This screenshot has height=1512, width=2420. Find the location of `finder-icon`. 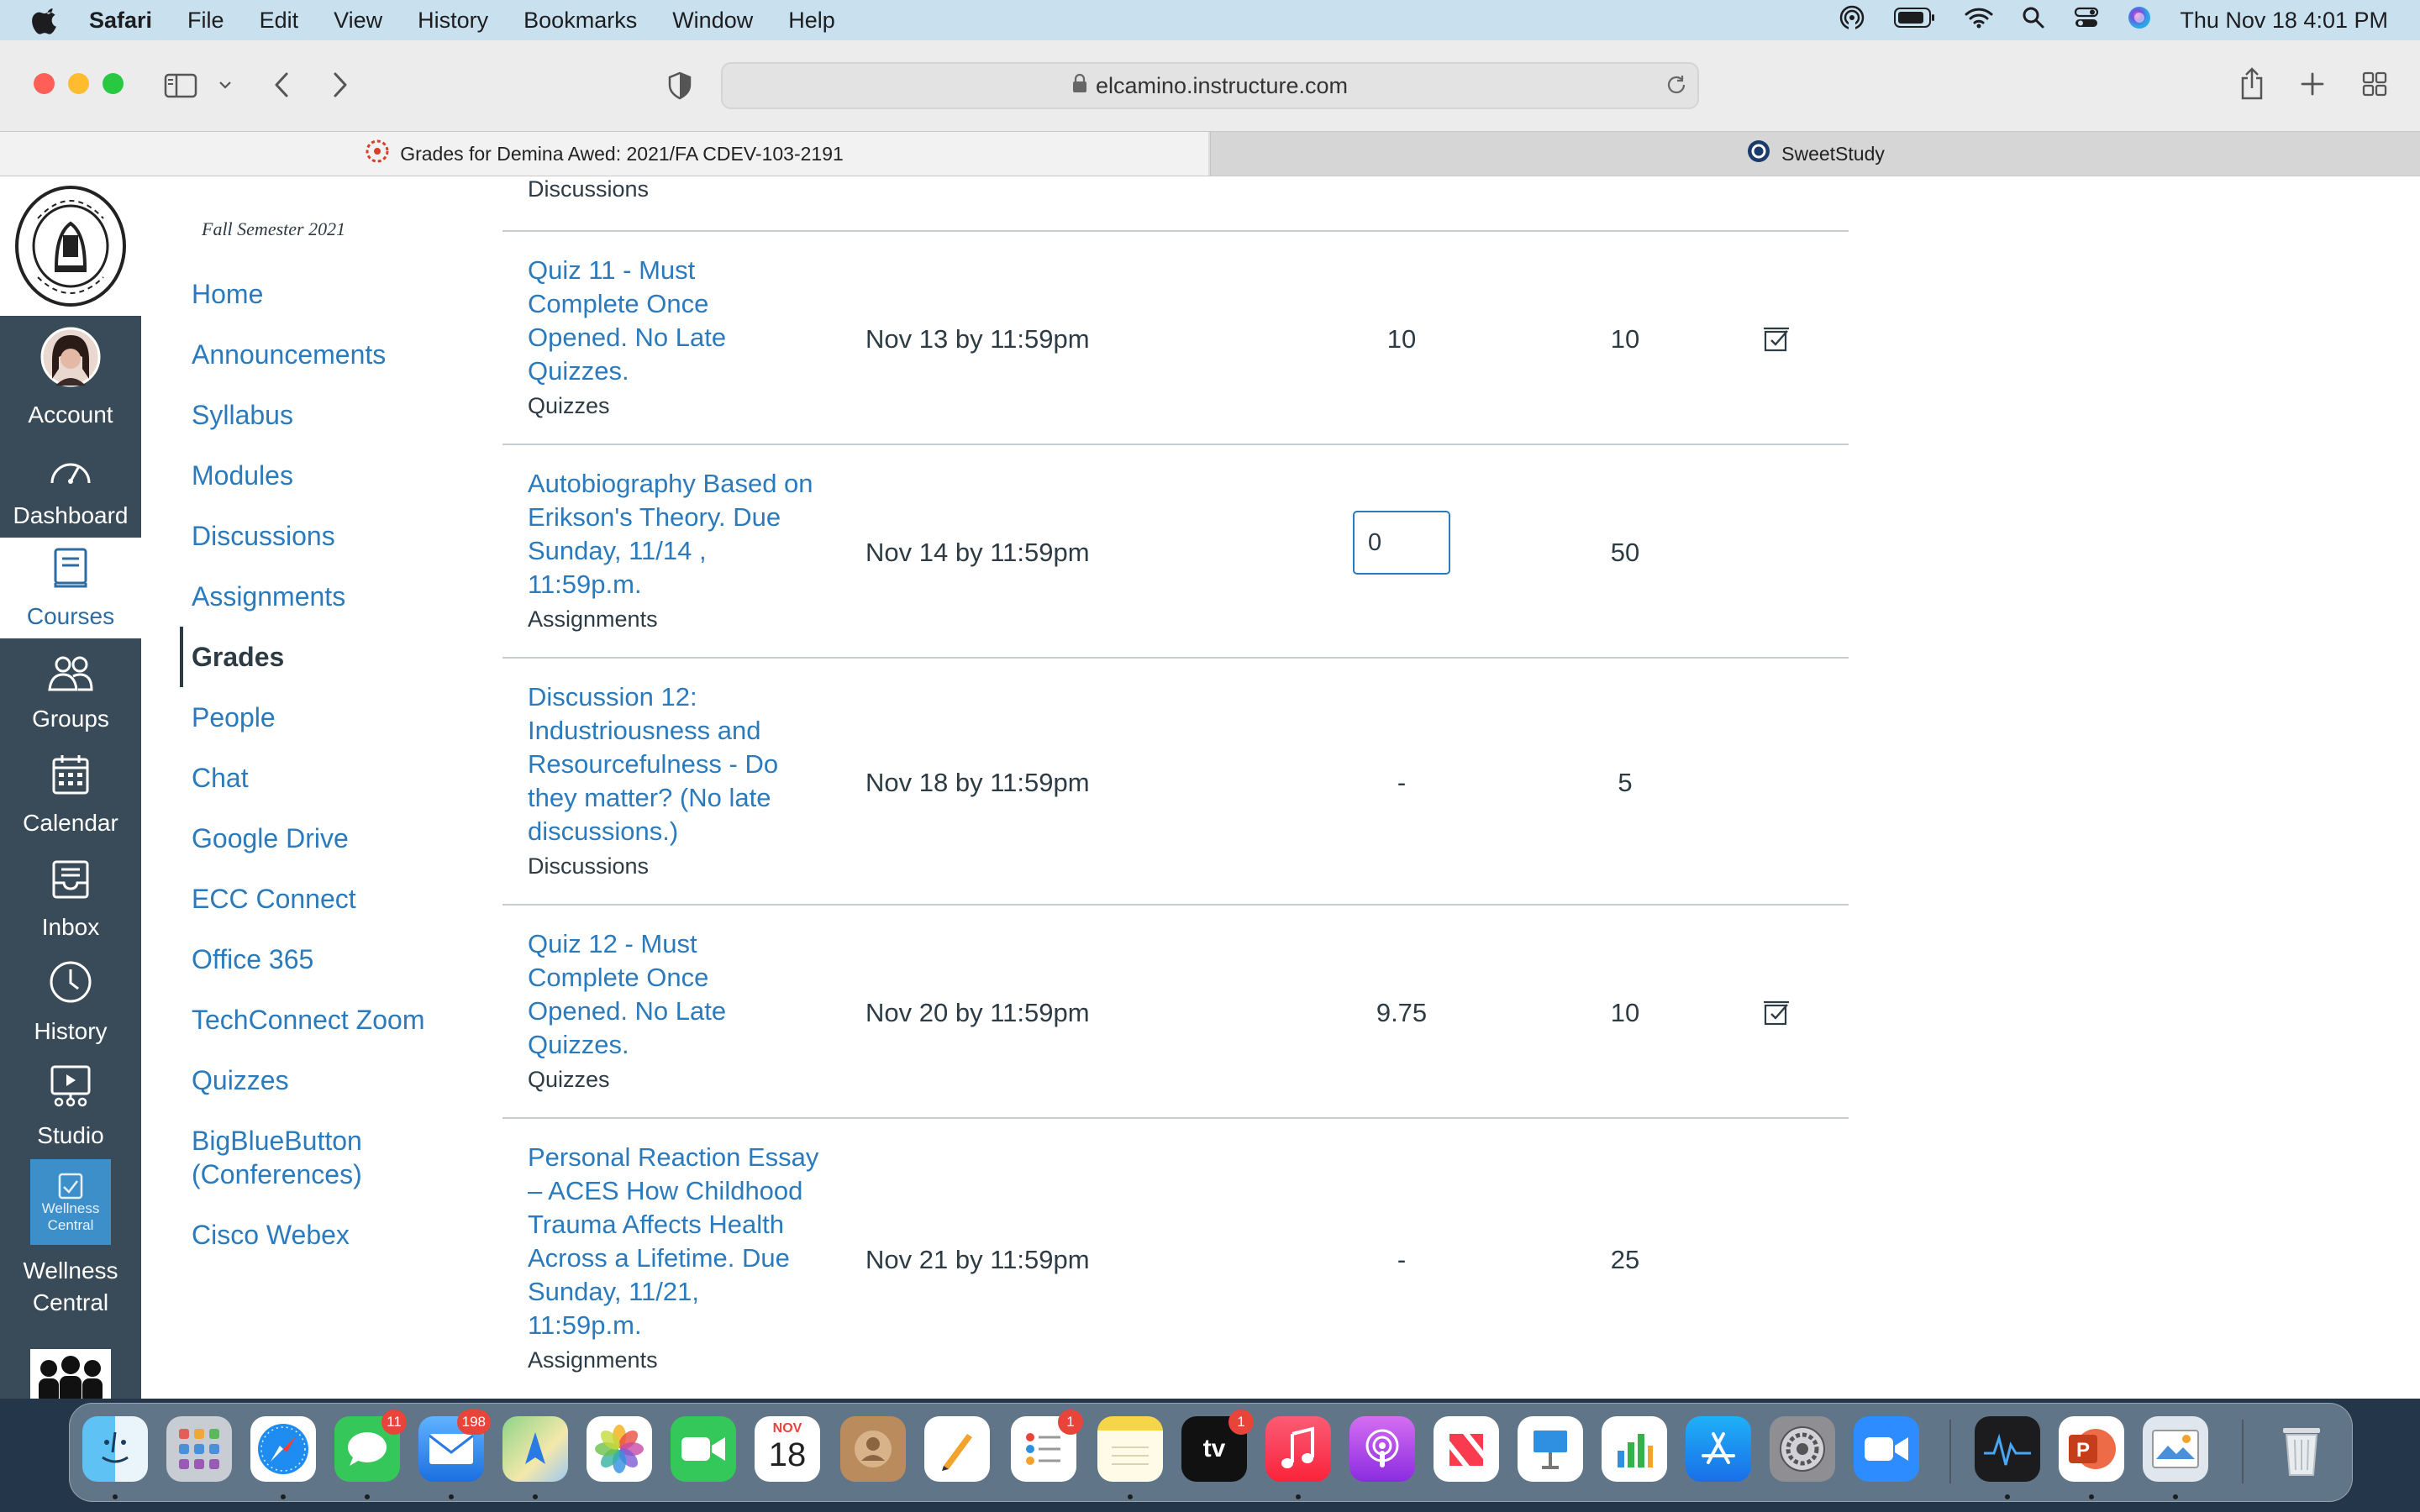

finder-icon is located at coordinates (115, 1449).